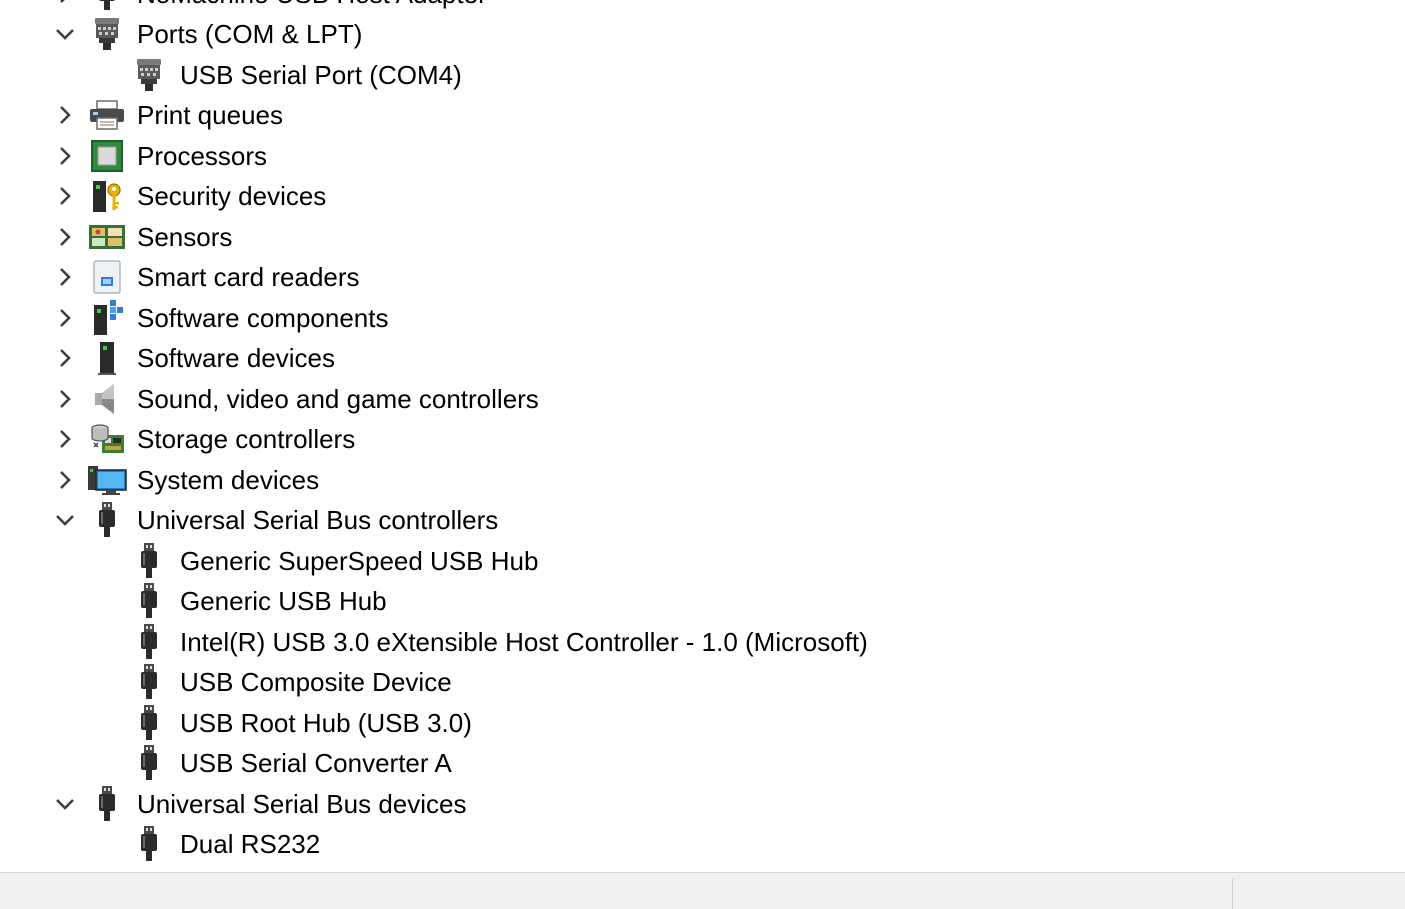  What do you see at coordinates (107, 480) in the screenshot?
I see `monitor-icon` at bounding box center [107, 480].